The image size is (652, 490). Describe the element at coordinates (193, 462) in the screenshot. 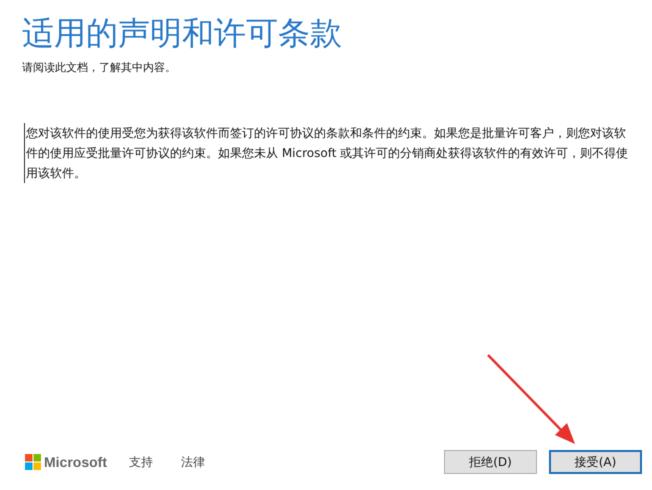

I see `footer-link: 法律` at that location.